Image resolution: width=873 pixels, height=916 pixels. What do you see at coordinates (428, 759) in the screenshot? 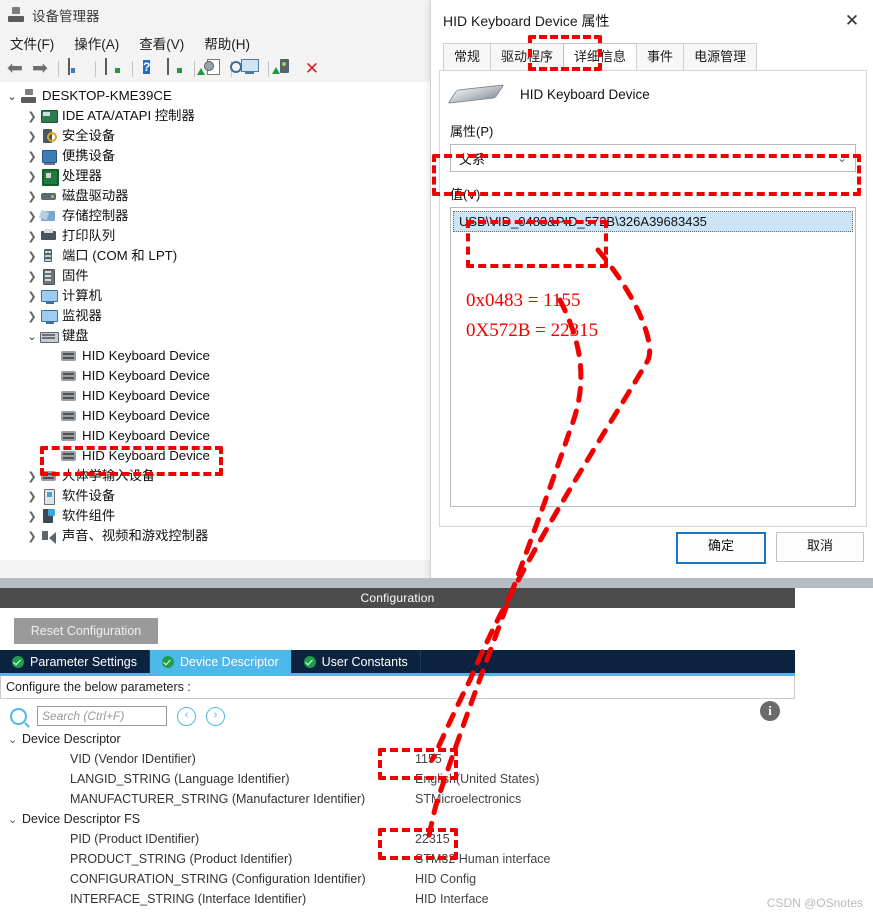
I see `parameter-value: 1155` at bounding box center [428, 759].